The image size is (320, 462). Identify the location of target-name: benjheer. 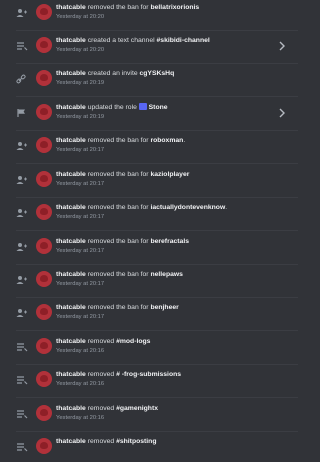
(164, 307).